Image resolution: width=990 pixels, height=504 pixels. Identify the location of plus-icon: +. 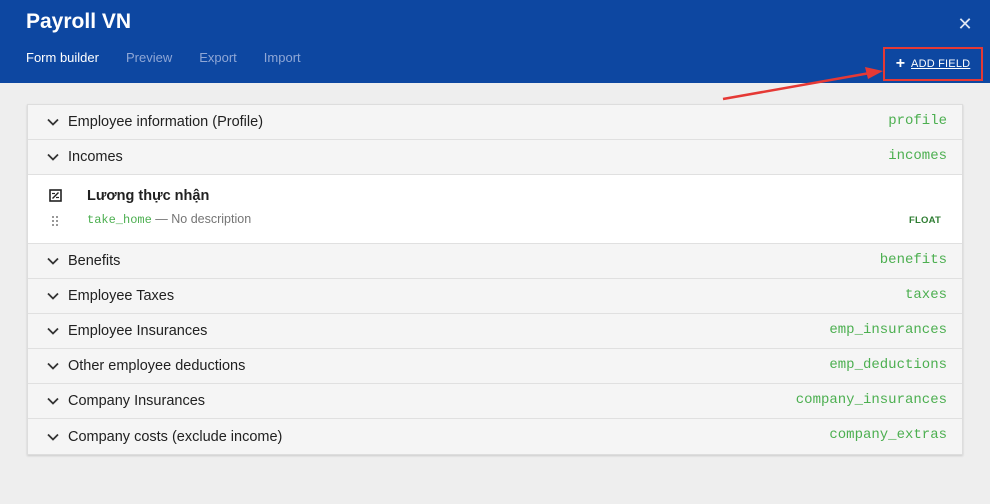
(900, 63).